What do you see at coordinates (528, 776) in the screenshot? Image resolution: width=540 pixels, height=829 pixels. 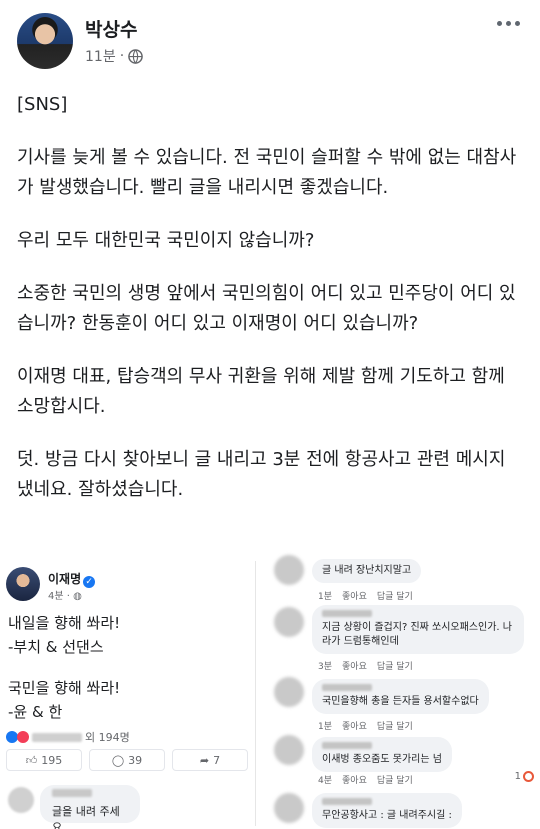 I see `angry-reaction-icon` at bounding box center [528, 776].